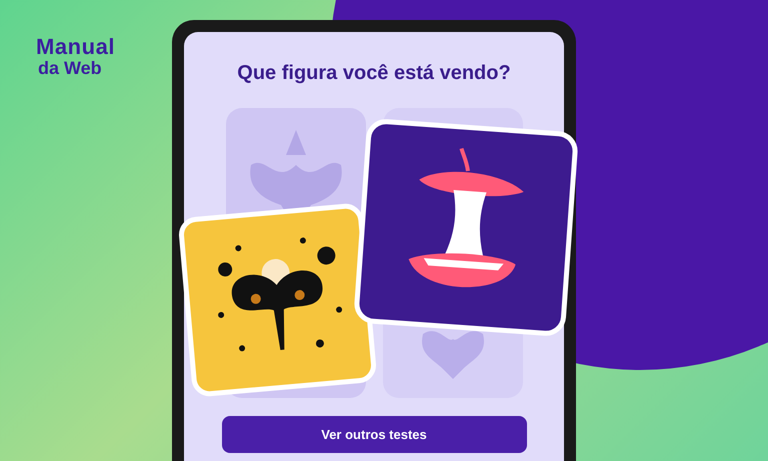 The image size is (768, 461). What do you see at coordinates (76, 47) in the screenshot?
I see `logo-text: Manual` at bounding box center [76, 47].